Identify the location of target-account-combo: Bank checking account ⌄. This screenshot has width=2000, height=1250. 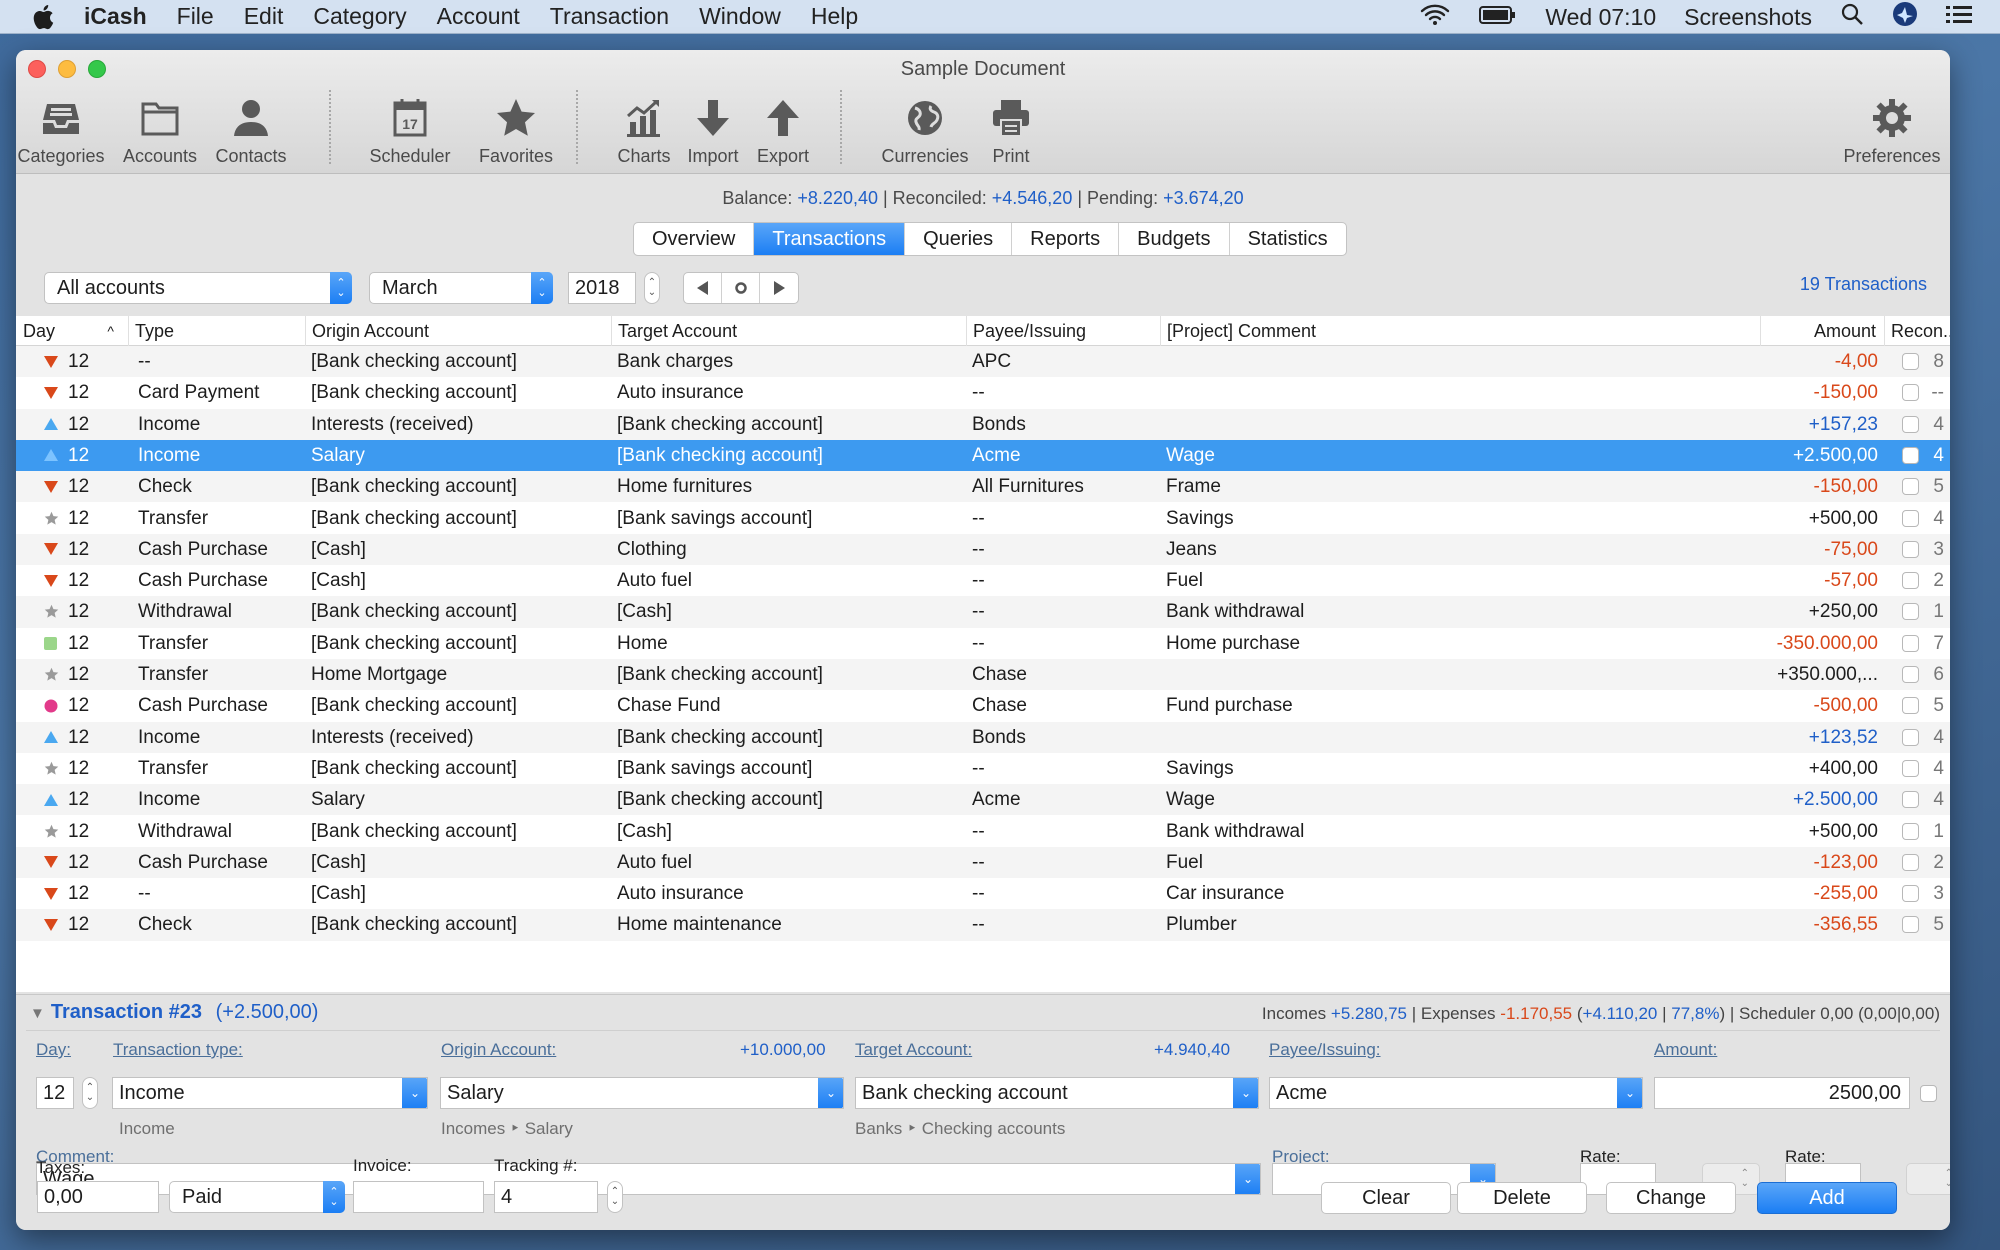
(1057, 1093).